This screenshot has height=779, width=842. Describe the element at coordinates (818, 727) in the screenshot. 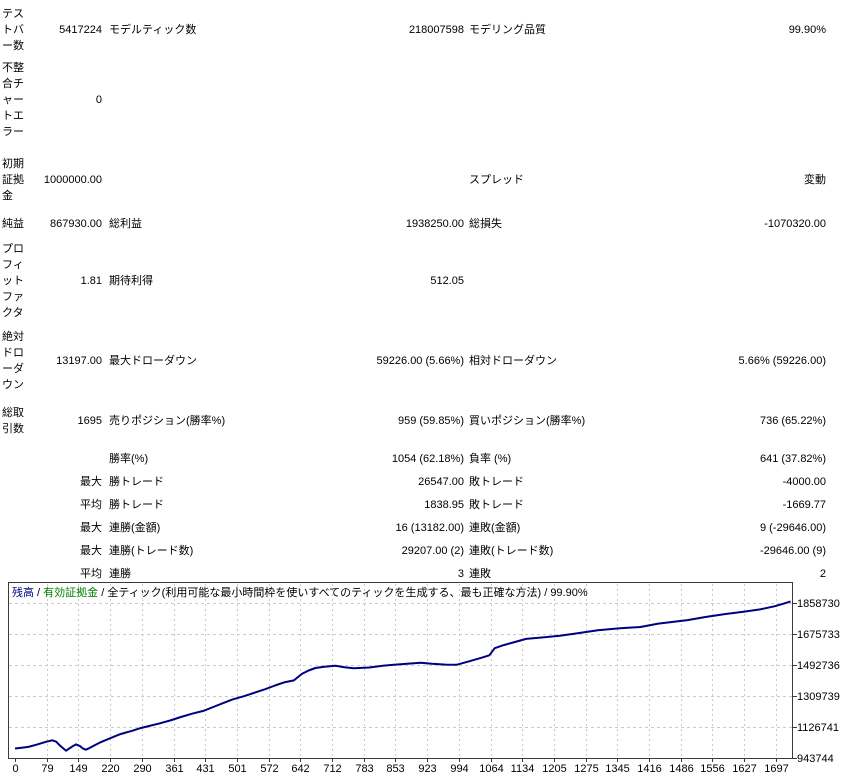

I see `y-axis-tick-label: 1126741` at that location.